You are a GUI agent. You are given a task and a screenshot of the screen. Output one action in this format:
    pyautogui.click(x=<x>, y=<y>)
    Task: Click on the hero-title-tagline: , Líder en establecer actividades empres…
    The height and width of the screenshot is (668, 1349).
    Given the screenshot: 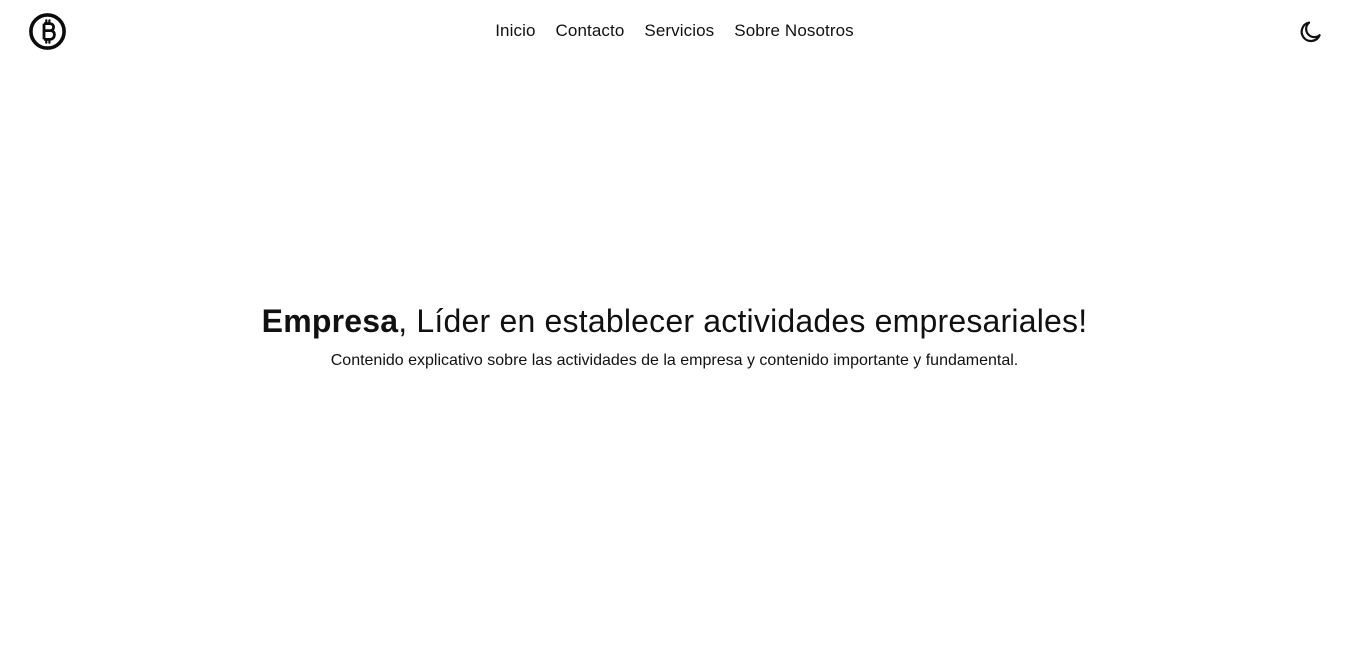 What is the action you would take?
    pyautogui.click(x=743, y=321)
    